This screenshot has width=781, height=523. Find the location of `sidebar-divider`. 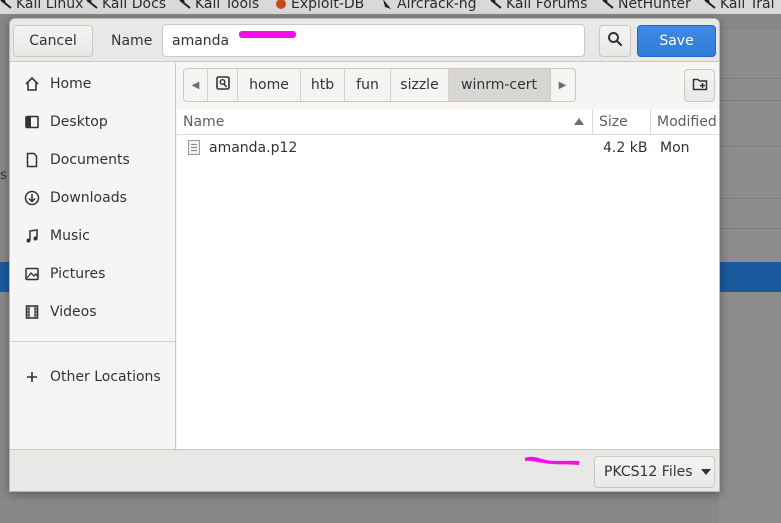

sidebar-divider is located at coordinates (92, 341).